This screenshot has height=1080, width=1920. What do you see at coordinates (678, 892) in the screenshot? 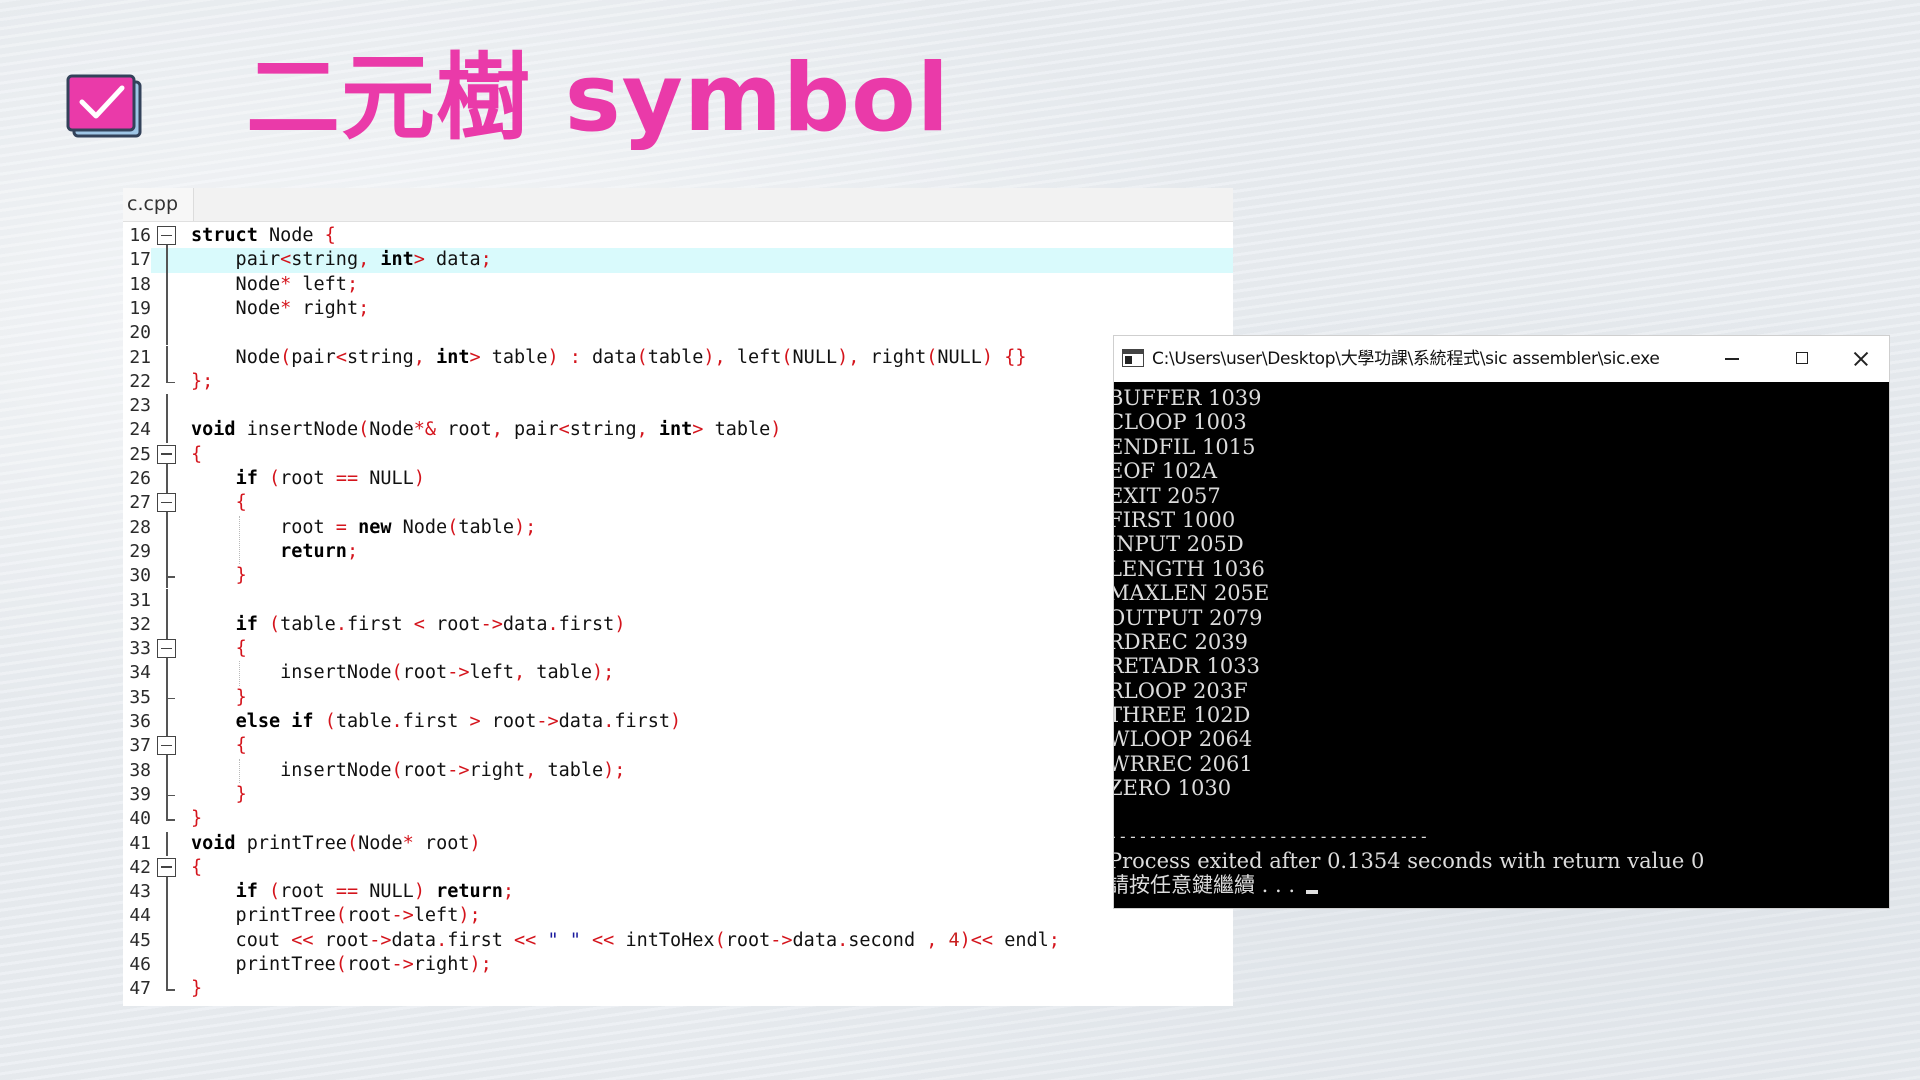
I see `code-line: 43 if (root == NULL) return;` at bounding box center [678, 892].